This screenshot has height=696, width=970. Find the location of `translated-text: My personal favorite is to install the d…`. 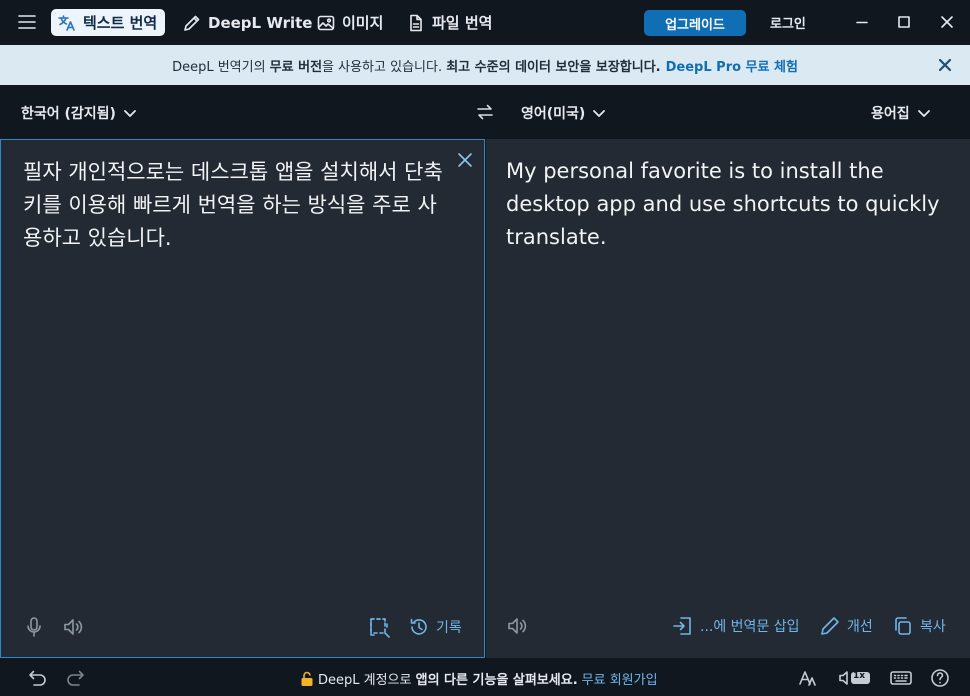

translated-text: My personal favorite is to install the d… is located at coordinates (726, 204).